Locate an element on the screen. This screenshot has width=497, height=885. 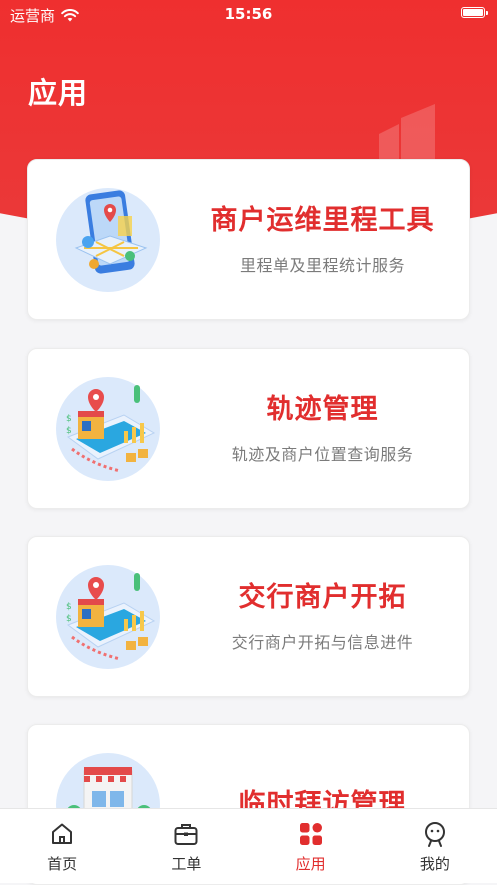
tab-profile: 我的 is located at coordinates (435, 846).